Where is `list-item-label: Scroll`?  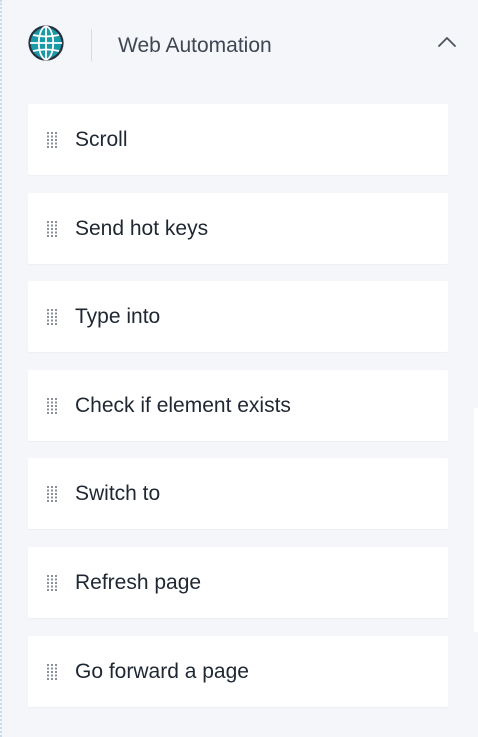
list-item-label: Scroll is located at coordinates (101, 139).